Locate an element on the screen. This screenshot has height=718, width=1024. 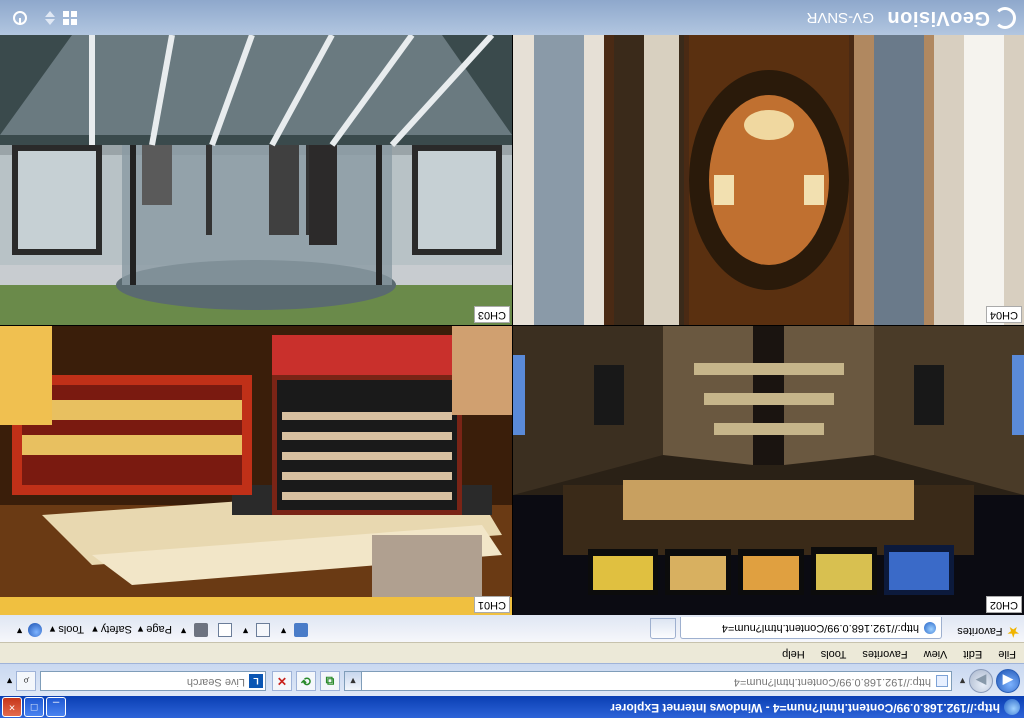
address-dropdown-icon: ▼ is located at coordinates (353, 681).